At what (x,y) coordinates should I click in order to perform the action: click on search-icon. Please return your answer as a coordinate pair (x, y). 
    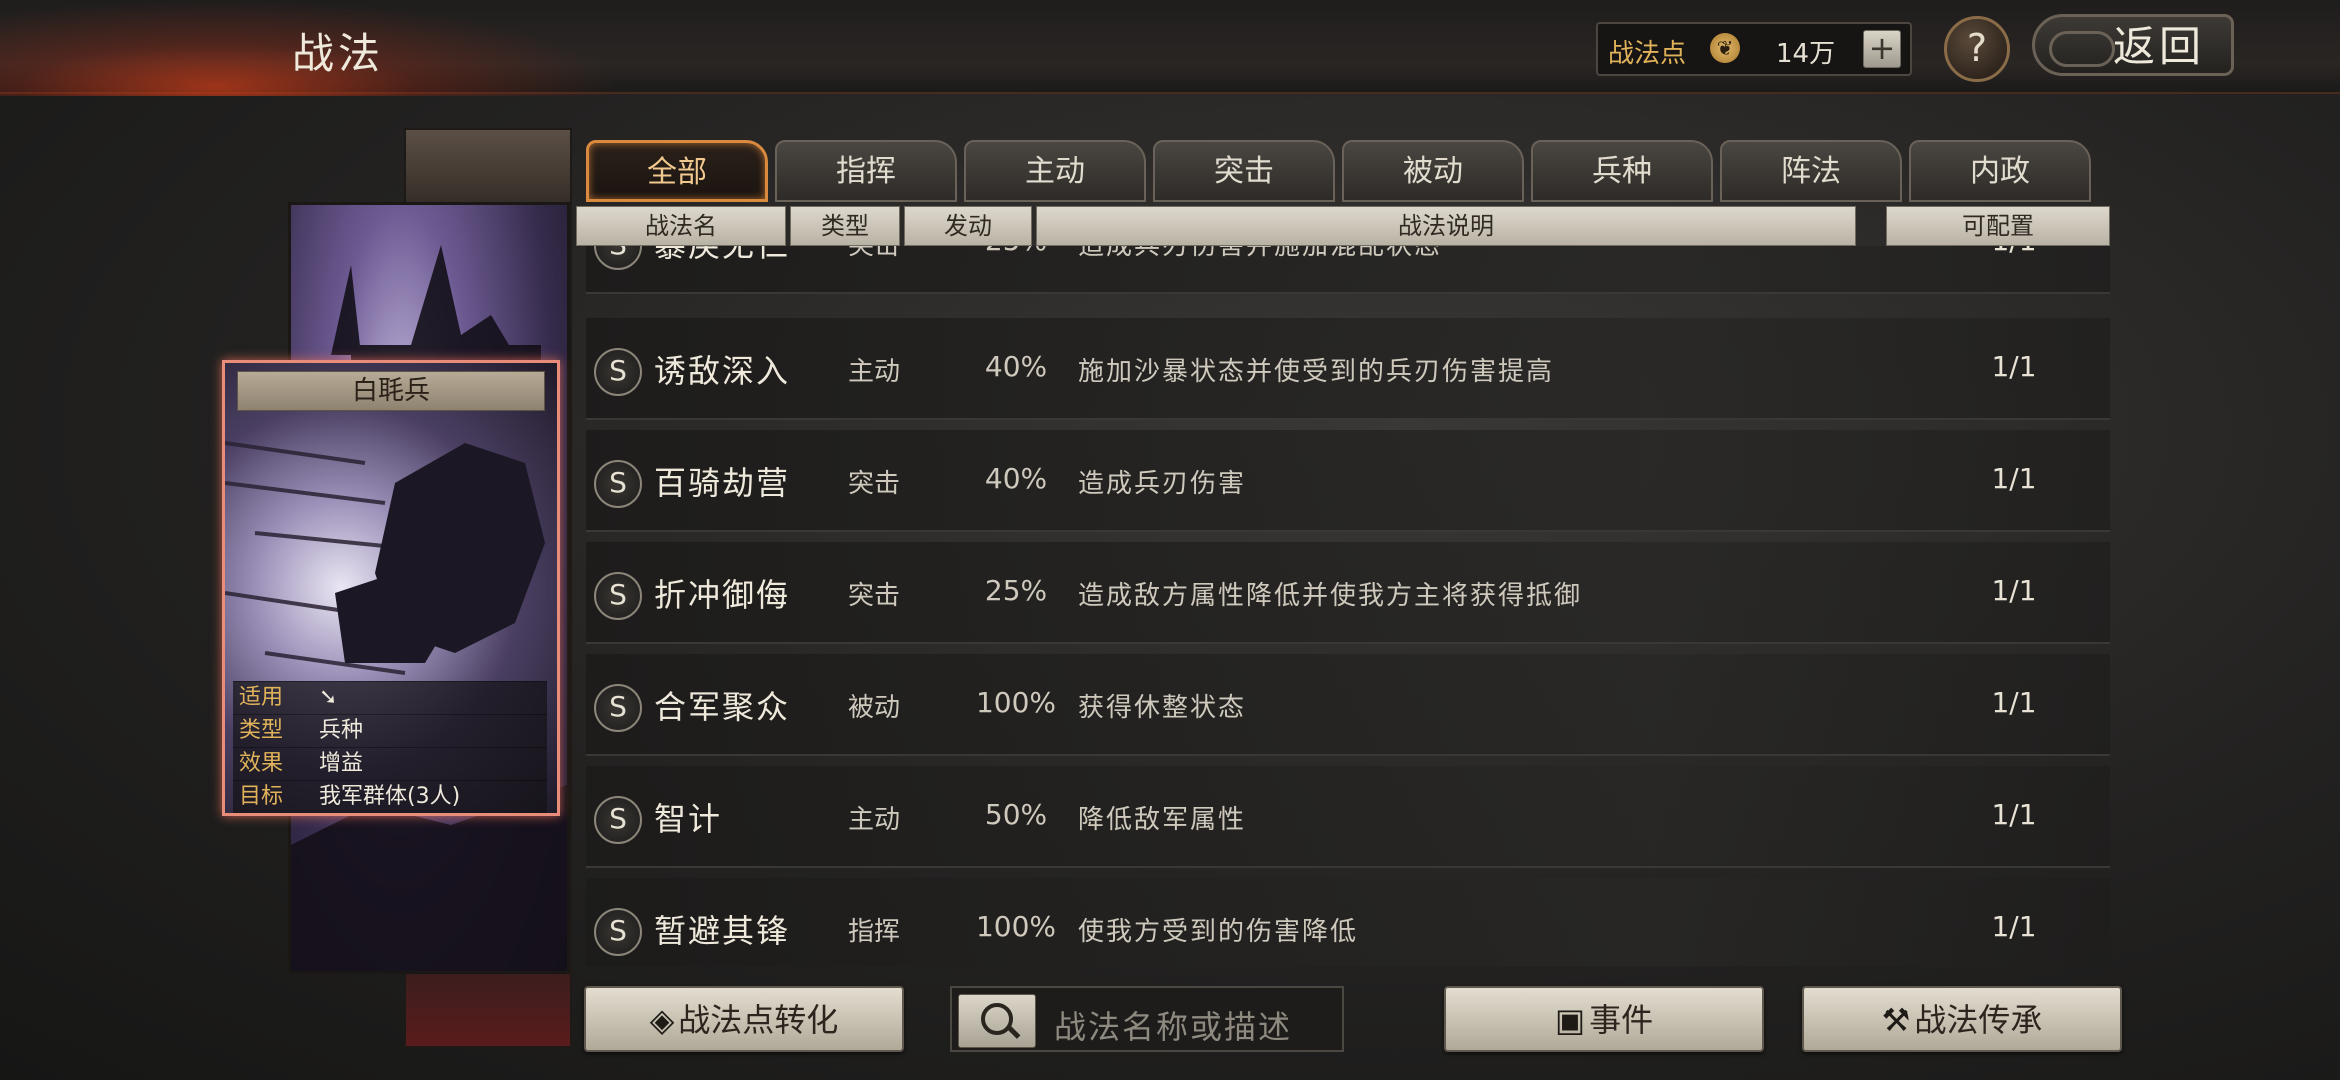
    Looking at the image, I should click on (997, 1021).